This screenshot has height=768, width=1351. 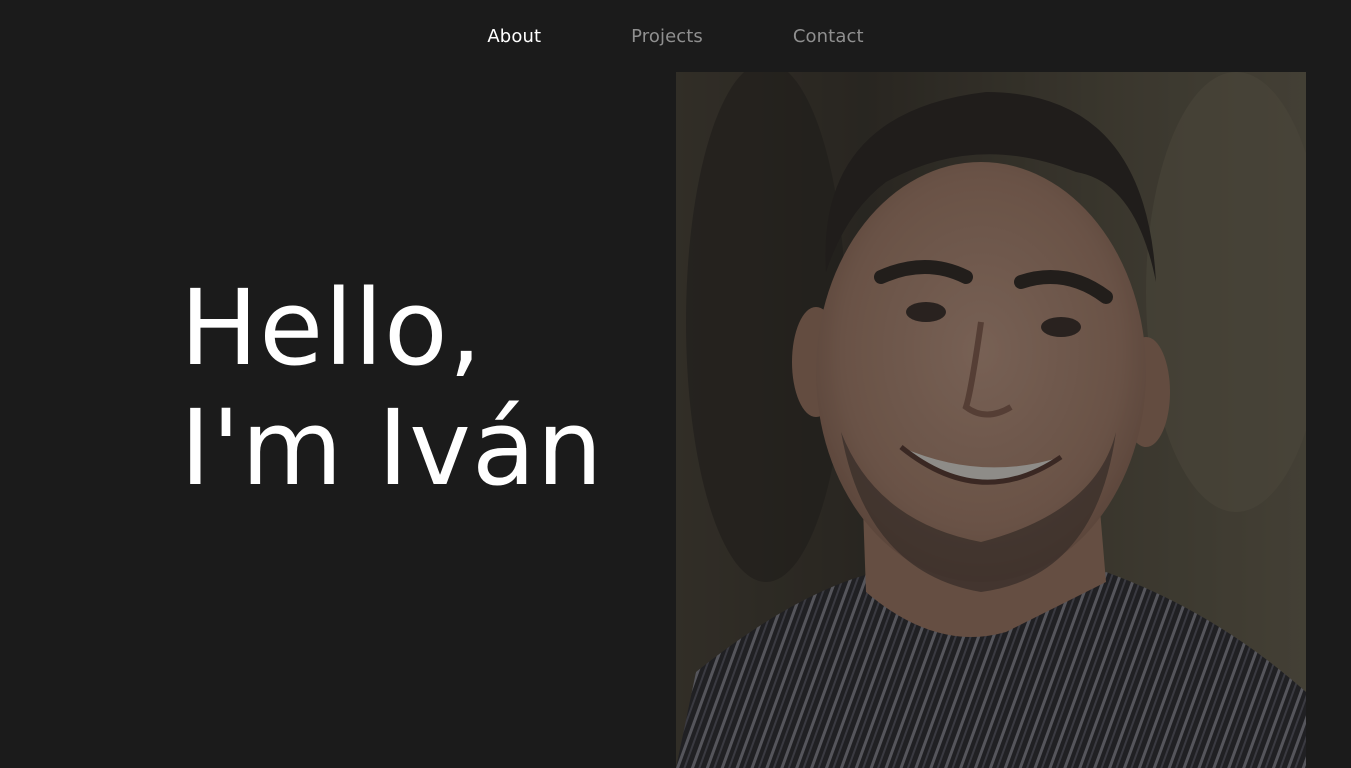 I want to click on hero-name: I'm Iván, so click(x=392, y=448).